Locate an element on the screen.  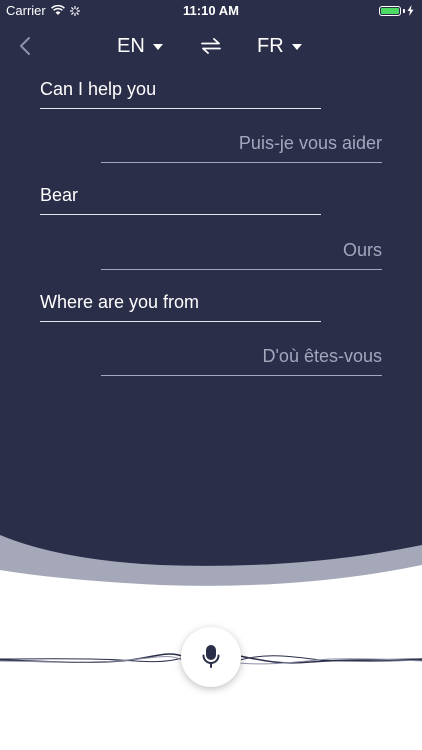
charging-bolt-icon is located at coordinates (410, 10).